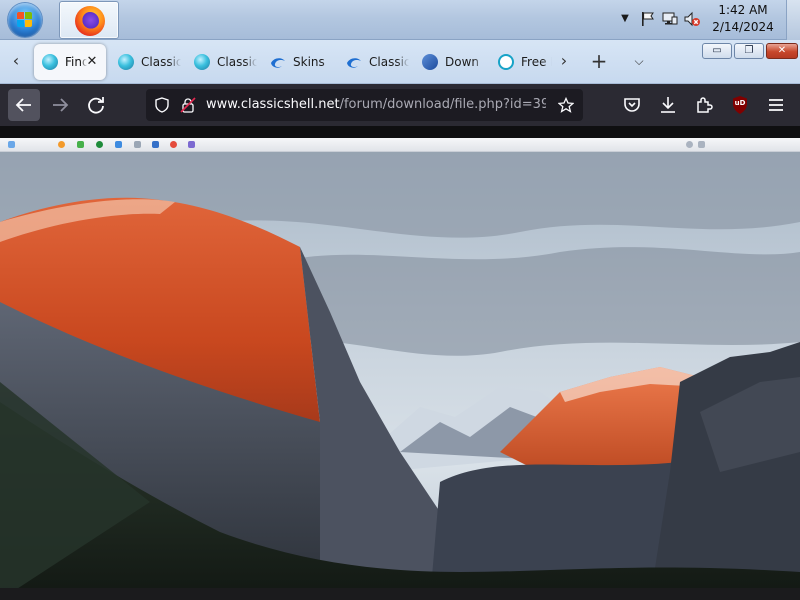 This screenshot has height=600, width=800. What do you see at coordinates (92, 62) in the screenshot?
I see `close-tab-icon: ✕` at bounding box center [92, 62].